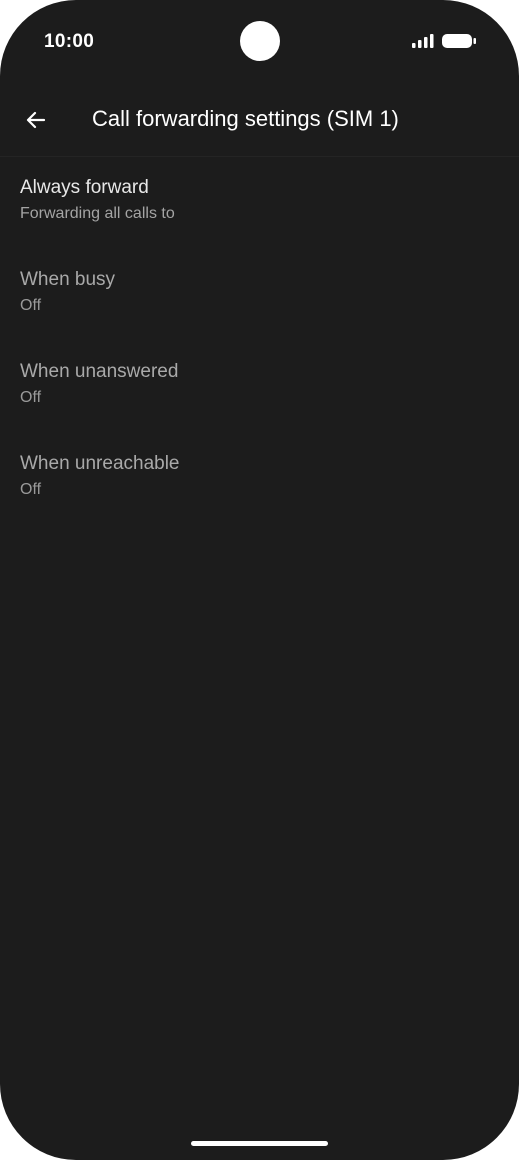 Image resolution: width=519 pixels, height=1160 pixels. Describe the element at coordinates (97, 213) in the screenshot. I see `item-summary: Forwarding all calls to` at that location.